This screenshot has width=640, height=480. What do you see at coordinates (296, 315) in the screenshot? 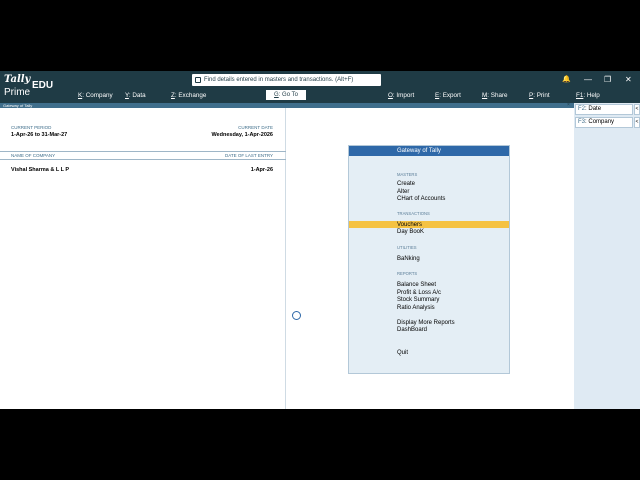
I see `loading-cursor-icon` at bounding box center [296, 315].